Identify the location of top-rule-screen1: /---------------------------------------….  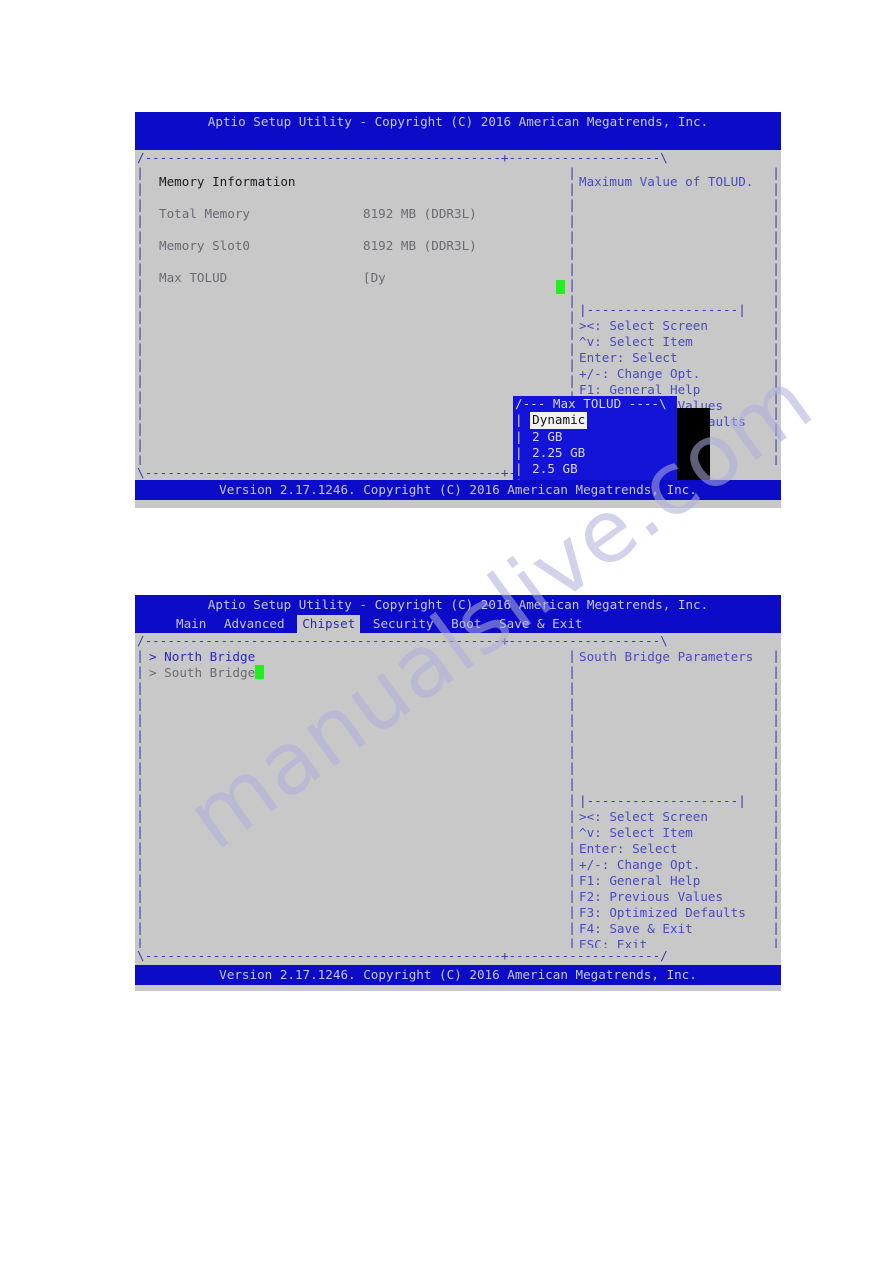
(402, 157).